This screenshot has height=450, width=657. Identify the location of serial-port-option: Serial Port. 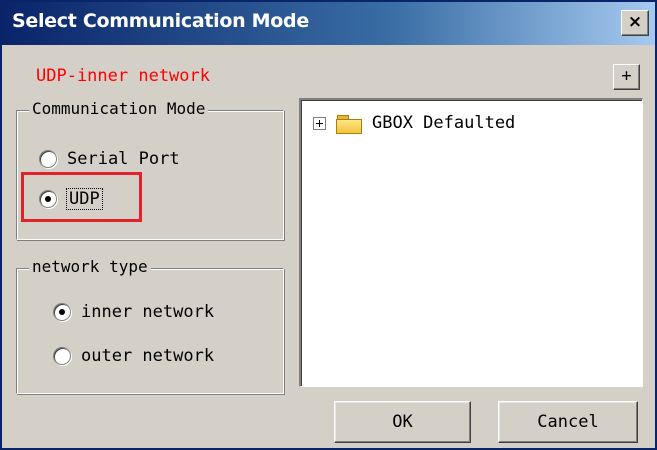
(109, 159).